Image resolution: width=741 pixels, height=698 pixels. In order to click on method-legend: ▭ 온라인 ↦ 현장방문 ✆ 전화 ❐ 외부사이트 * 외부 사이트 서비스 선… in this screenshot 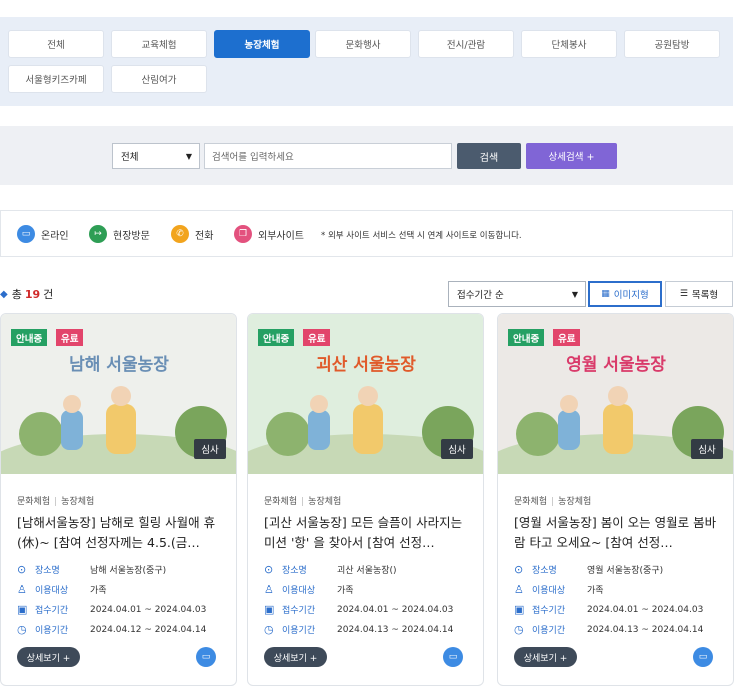, I will do `click(366, 233)`.